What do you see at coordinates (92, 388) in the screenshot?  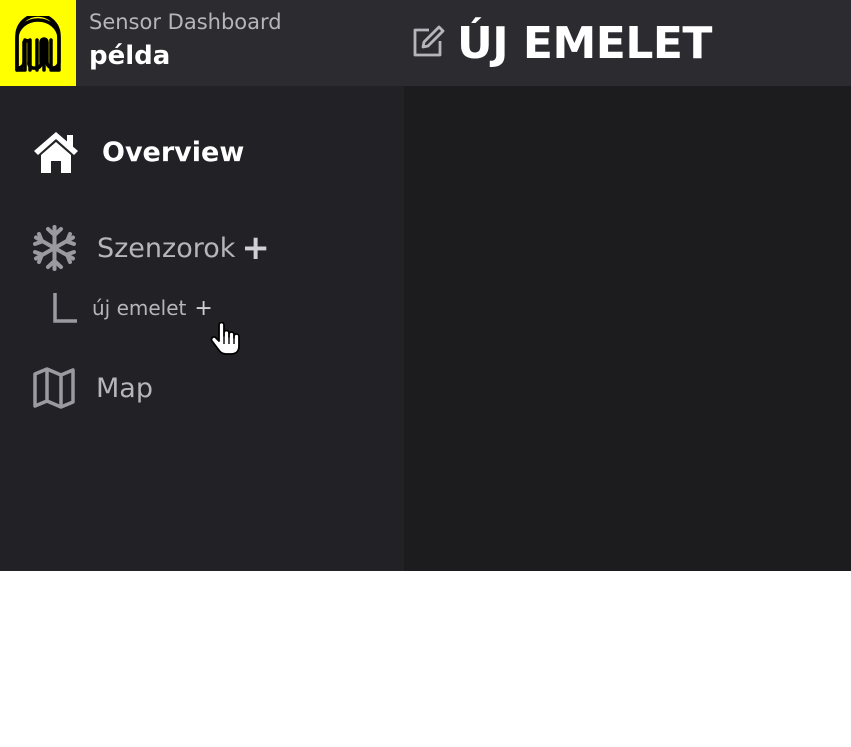 I see `sidebar-item-map: Map` at bounding box center [92, 388].